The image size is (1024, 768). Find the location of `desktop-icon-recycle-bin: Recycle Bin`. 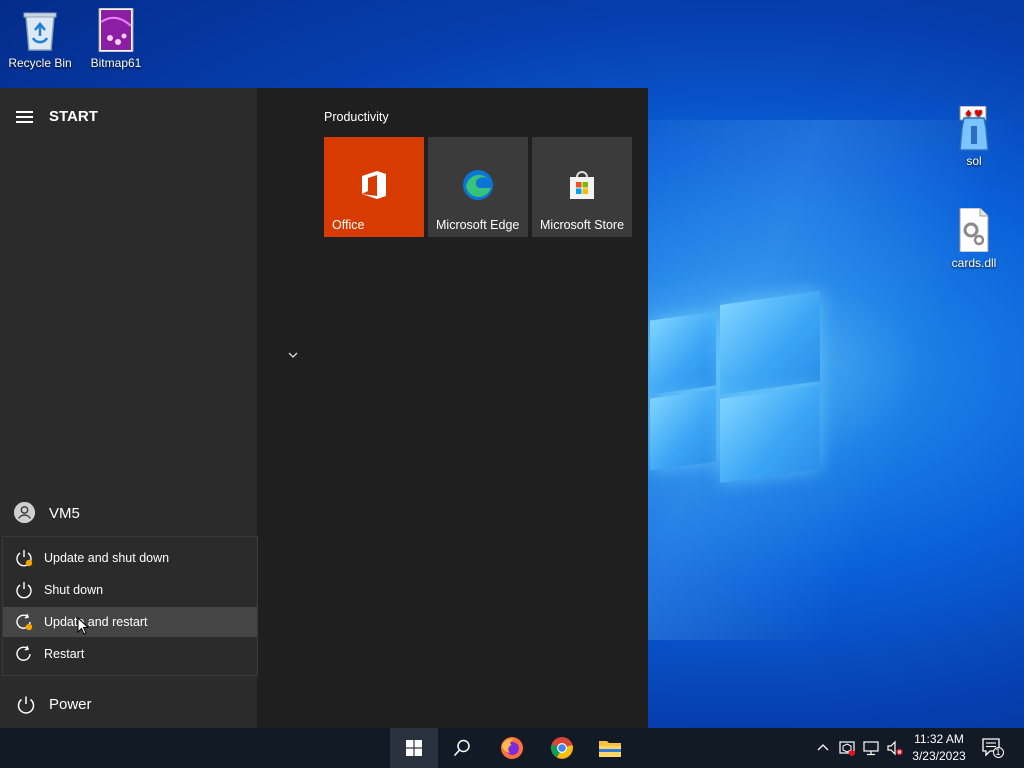

desktop-icon-recycle-bin: Recycle Bin is located at coordinates (40, 39).